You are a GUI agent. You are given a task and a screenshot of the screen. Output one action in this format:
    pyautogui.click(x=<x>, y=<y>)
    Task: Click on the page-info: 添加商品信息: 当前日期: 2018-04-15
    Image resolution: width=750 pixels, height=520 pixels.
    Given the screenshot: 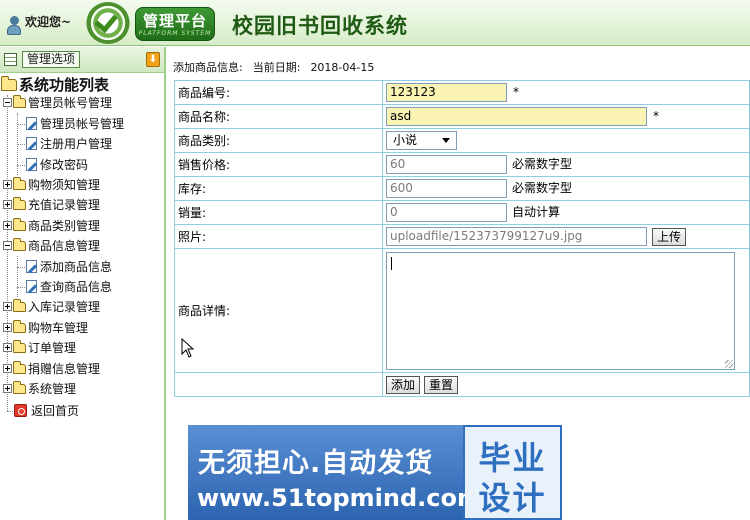 What is the action you would take?
    pyautogui.click(x=278, y=67)
    